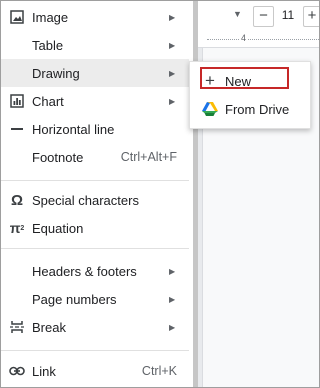  Describe the element at coordinates (263, 16) in the screenshot. I see `decrease-font-size-button: −` at that location.